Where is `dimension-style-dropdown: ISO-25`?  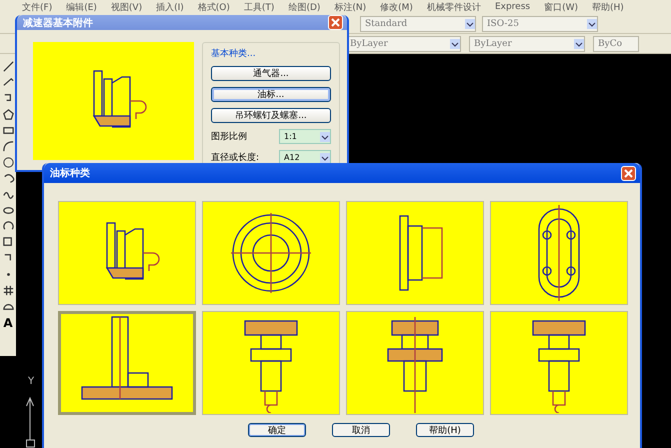
dimension-style-dropdown: ISO-25 is located at coordinates (540, 24).